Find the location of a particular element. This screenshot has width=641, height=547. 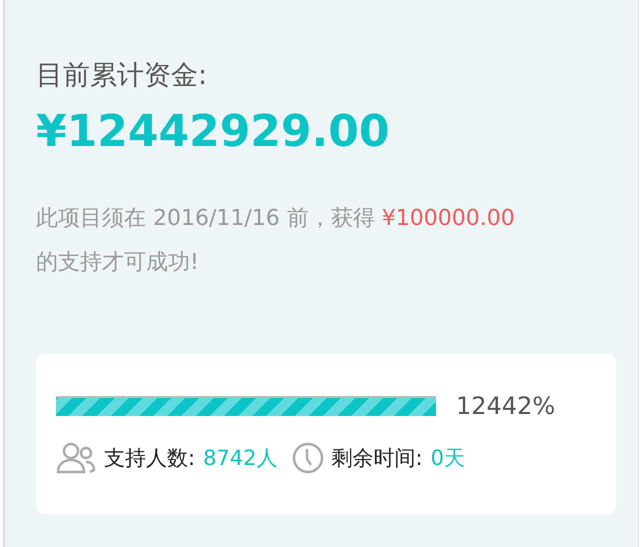

progress-percent: 12442% is located at coordinates (506, 406).